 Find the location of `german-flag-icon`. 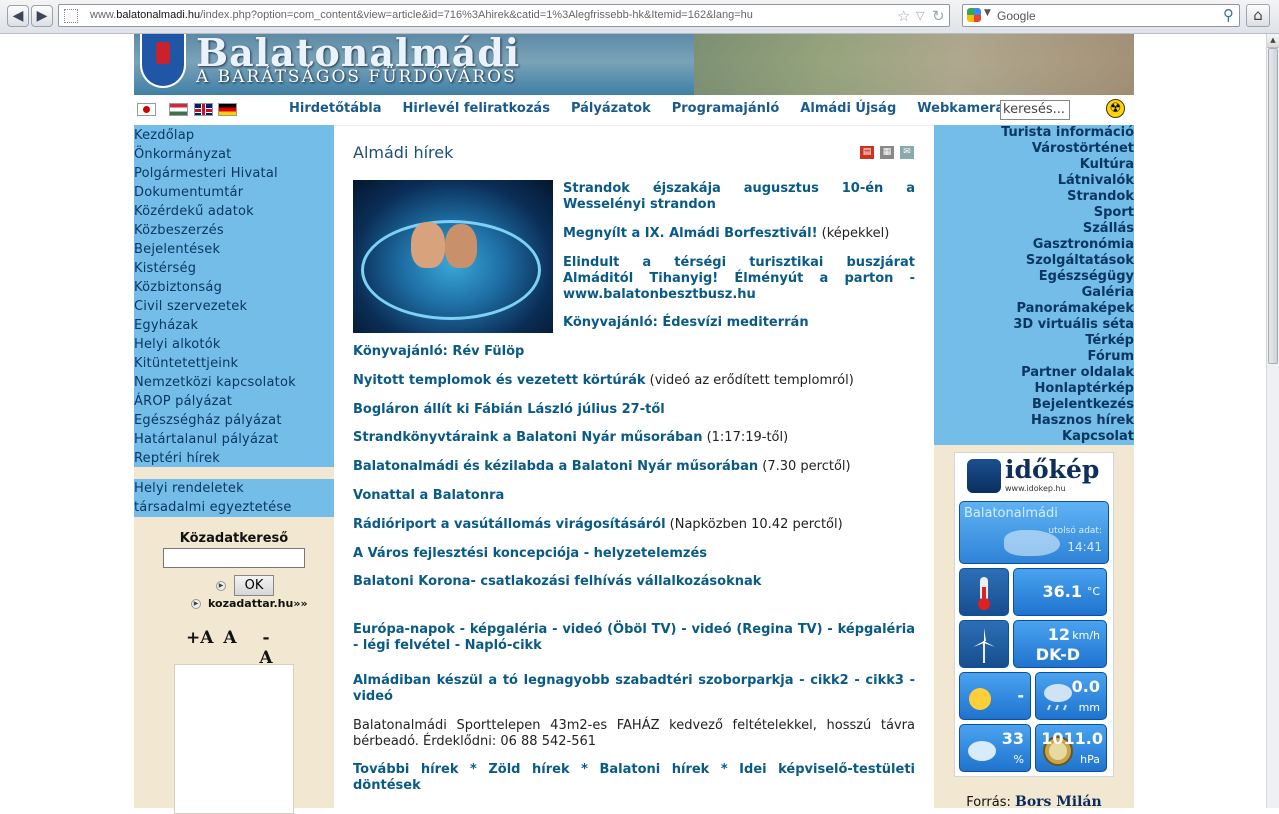

german-flag-icon is located at coordinates (227, 109).